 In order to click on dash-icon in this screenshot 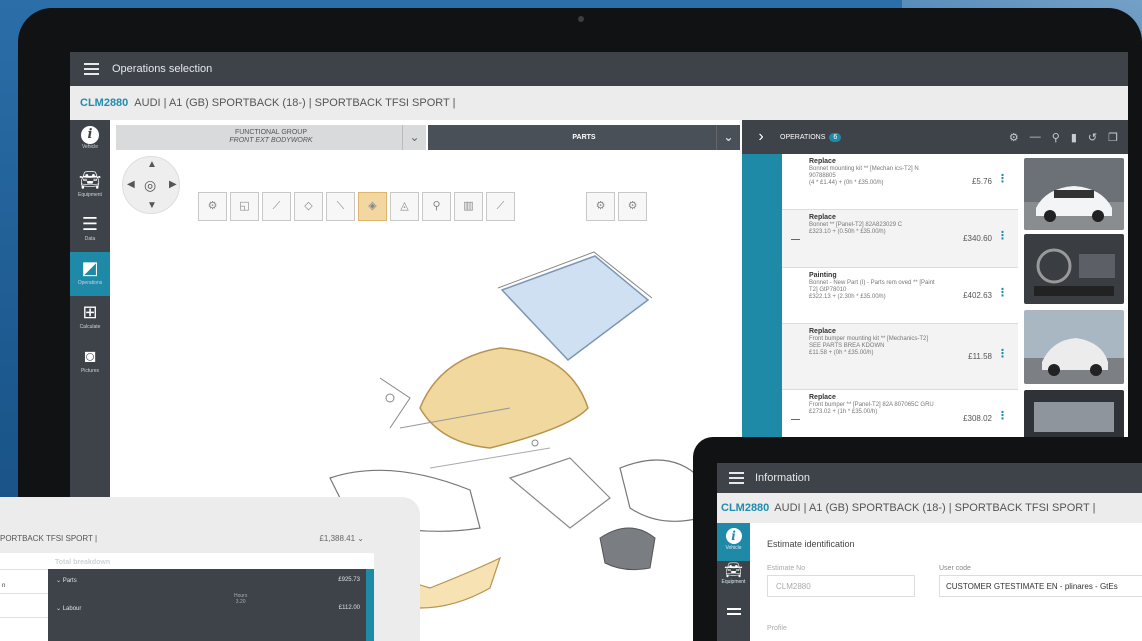, I will do `click(795, 419)`.